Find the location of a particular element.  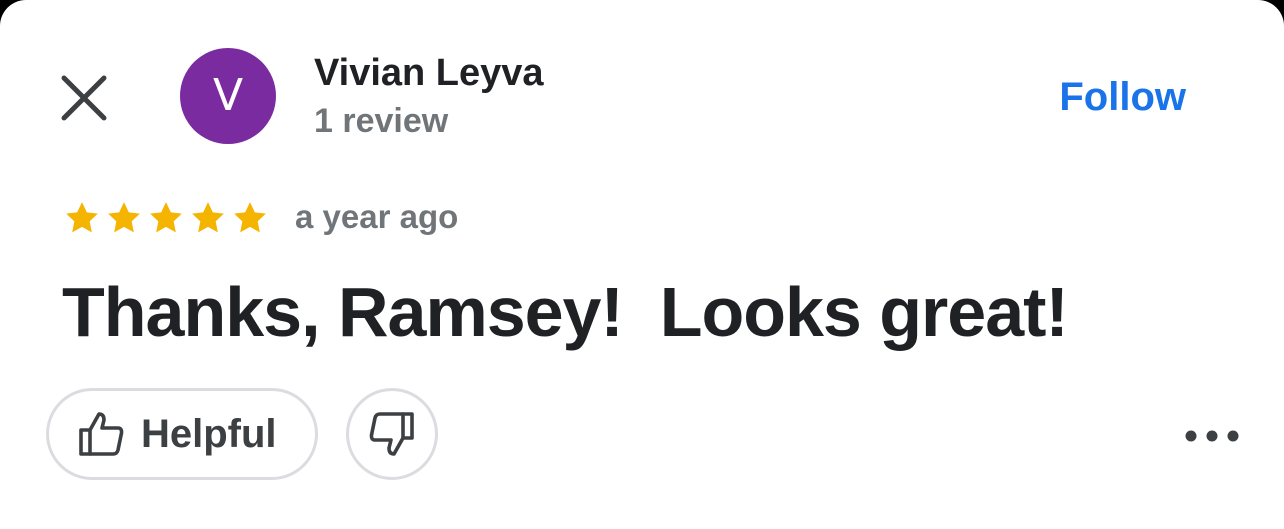

reviewer-name: Vivian Leyva is located at coordinates (429, 73).